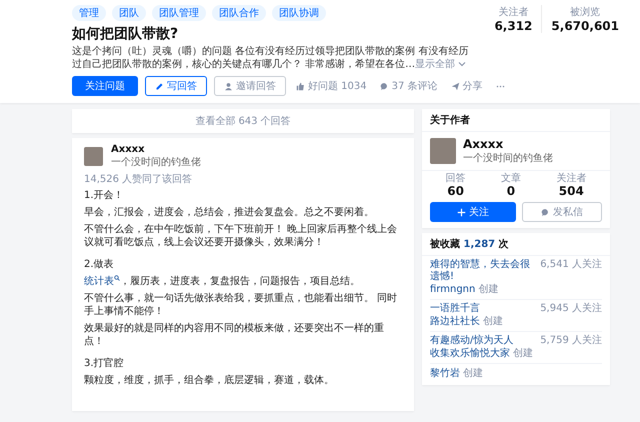 The height and width of the screenshot is (422, 640). What do you see at coordinates (209, 380) in the screenshot?
I see `answer-paragraph: 颗粒度，维度，抓手，组合拳，底层逻辑，赛道，载体。` at bounding box center [209, 380].